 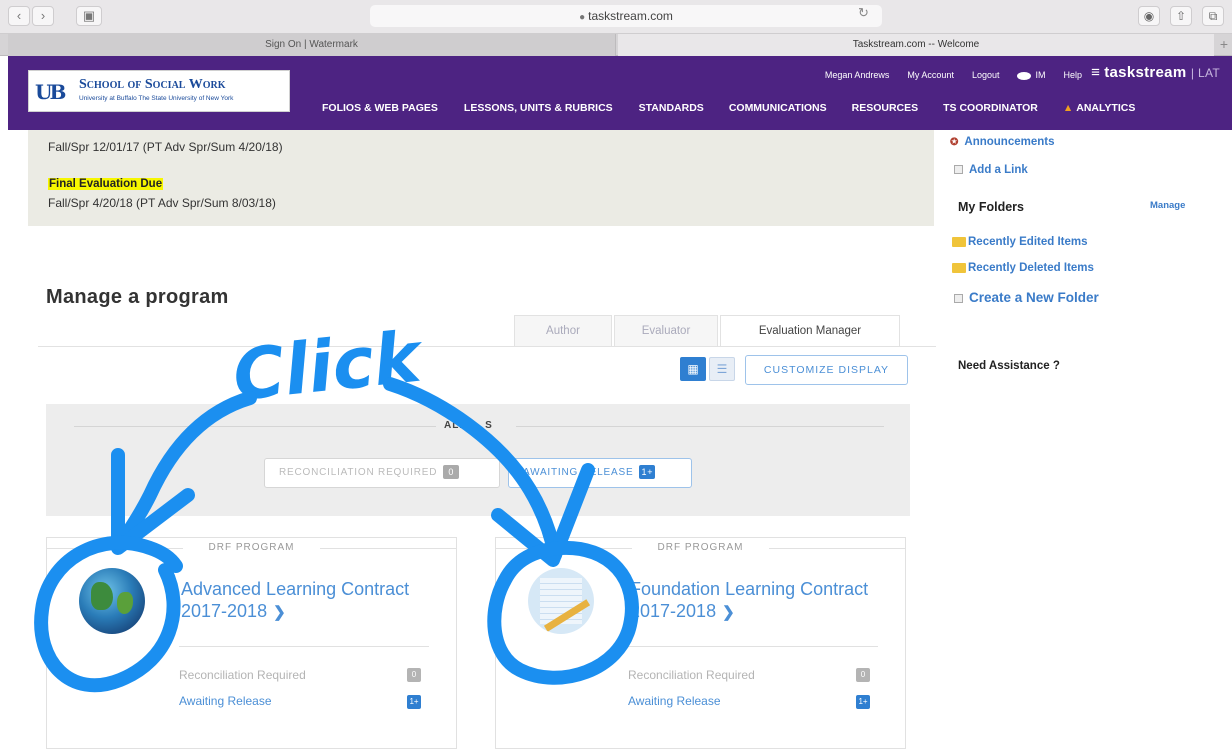 What do you see at coordinates (1167, 205) in the screenshot?
I see `manage-folders-link: Manage` at bounding box center [1167, 205].